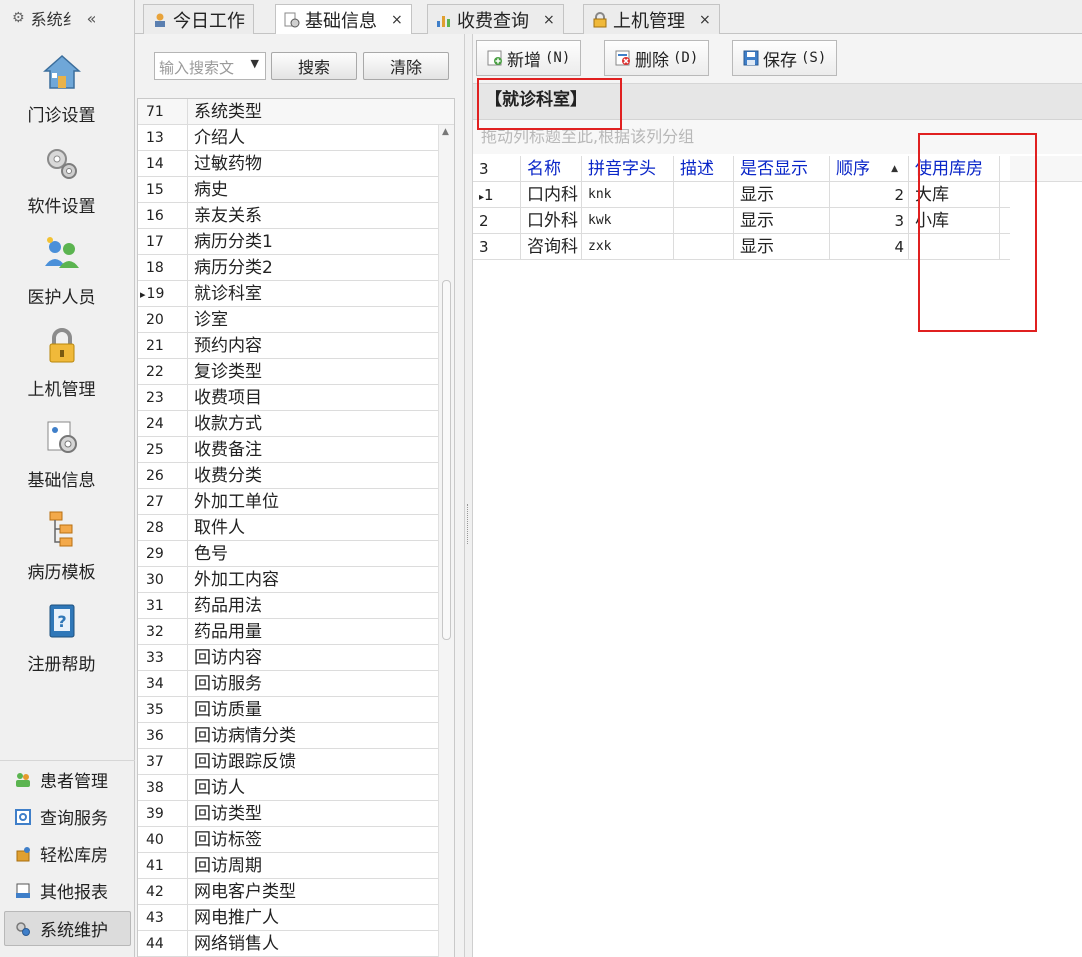  I want to click on tab-fee-query: 收费查询 ×, so click(495, 19).